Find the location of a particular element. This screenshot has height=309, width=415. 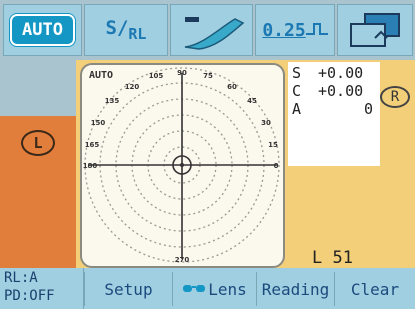

sphere-label: S is located at coordinates (297, 73).